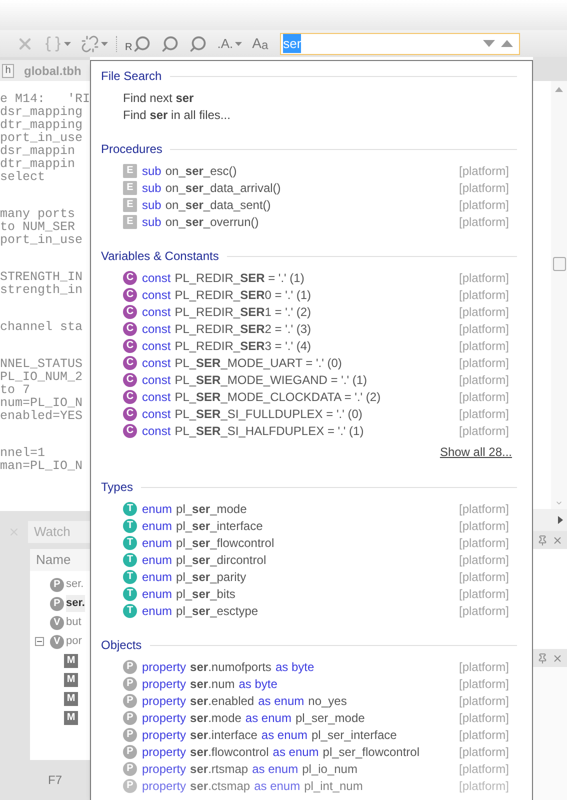  I want to click on tab-strip-background, so click(550, 69).